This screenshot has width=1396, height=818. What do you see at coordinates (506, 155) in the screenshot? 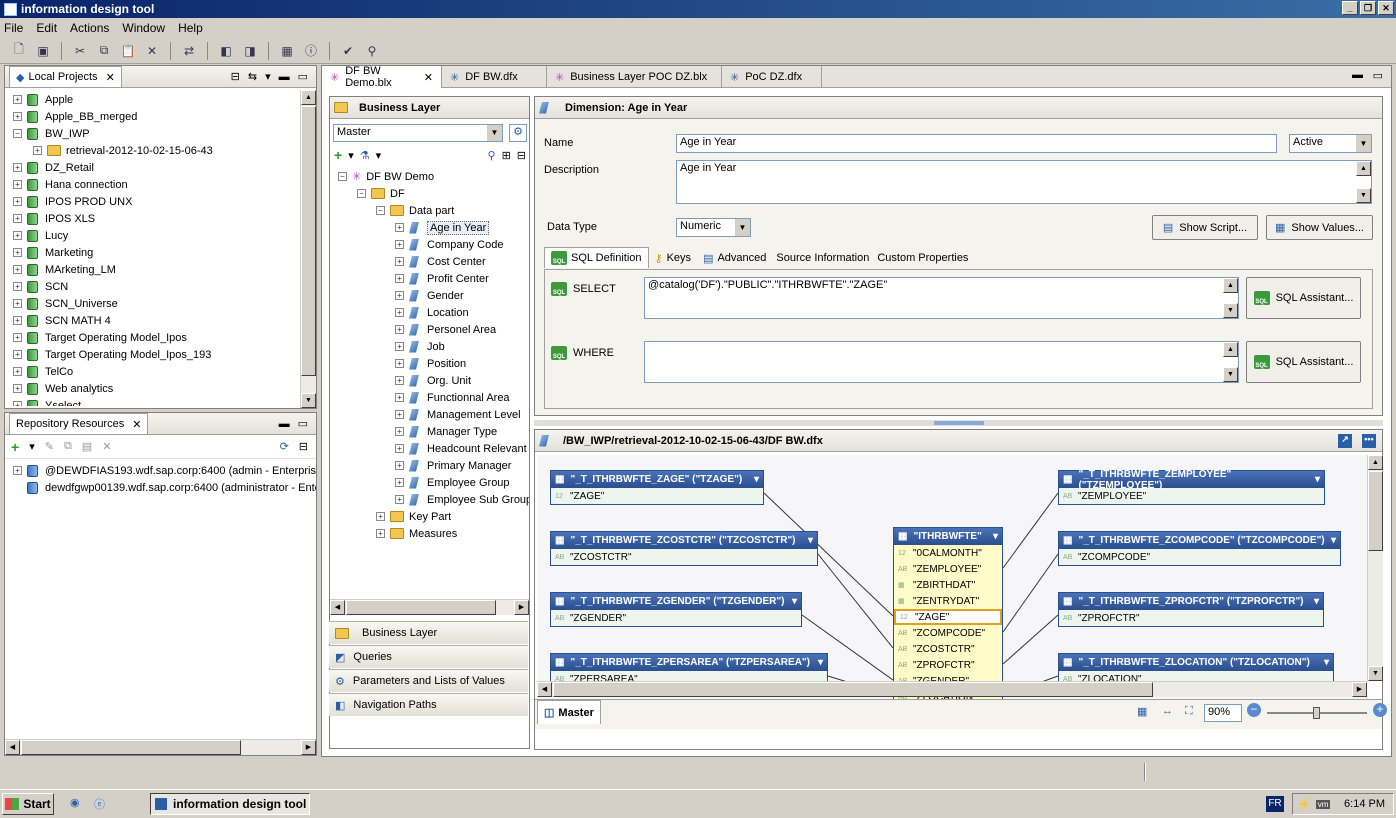
I see `expand-all-icon: ⊞` at bounding box center [506, 155].